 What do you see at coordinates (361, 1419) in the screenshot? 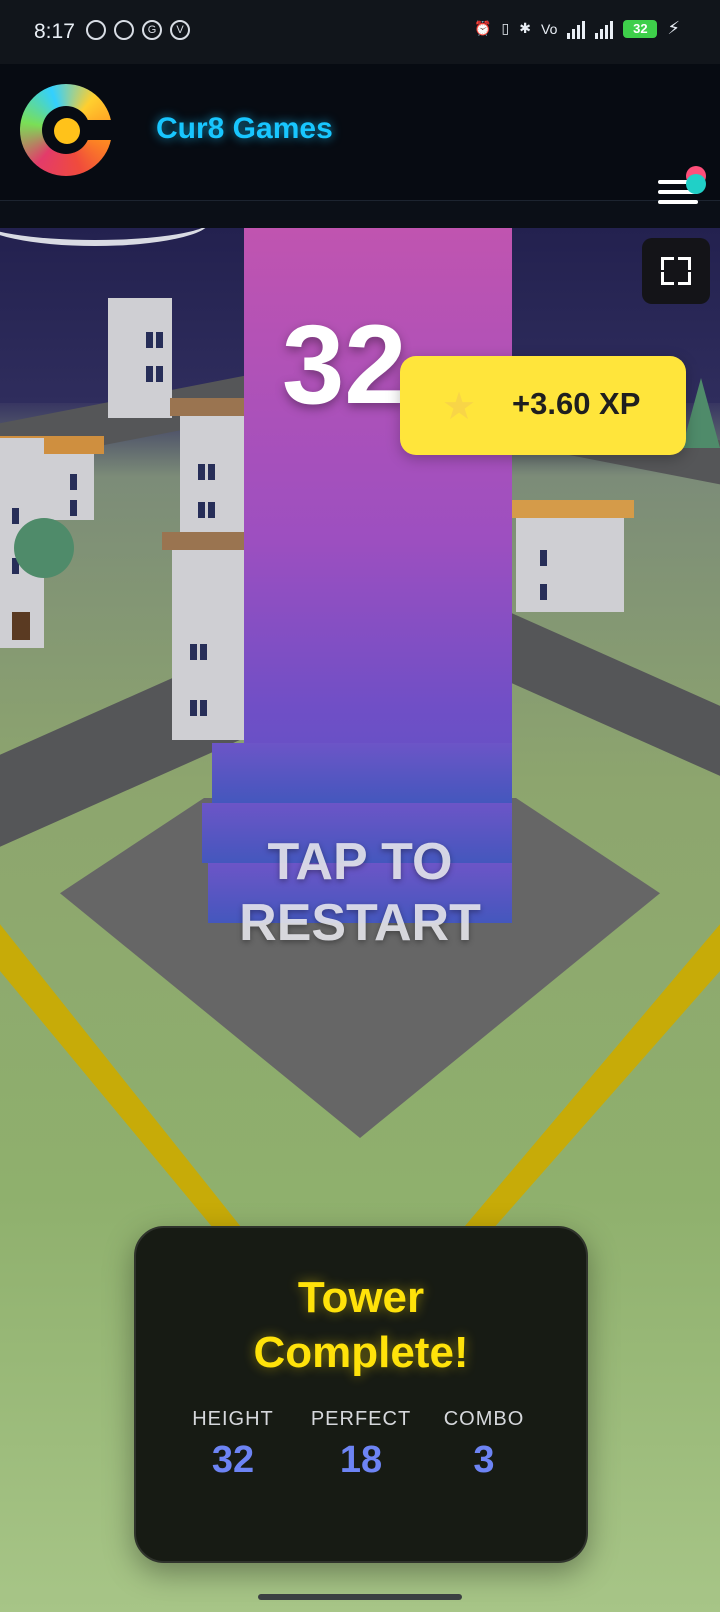
I see `stat-label: PERFECT` at bounding box center [361, 1419].